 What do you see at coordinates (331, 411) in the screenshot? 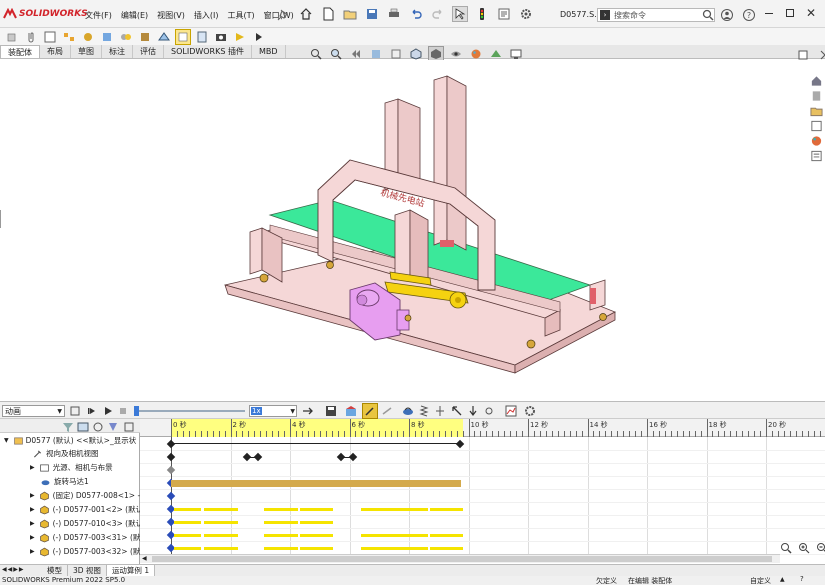
I see `save-animation-icon` at bounding box center [331, 411].